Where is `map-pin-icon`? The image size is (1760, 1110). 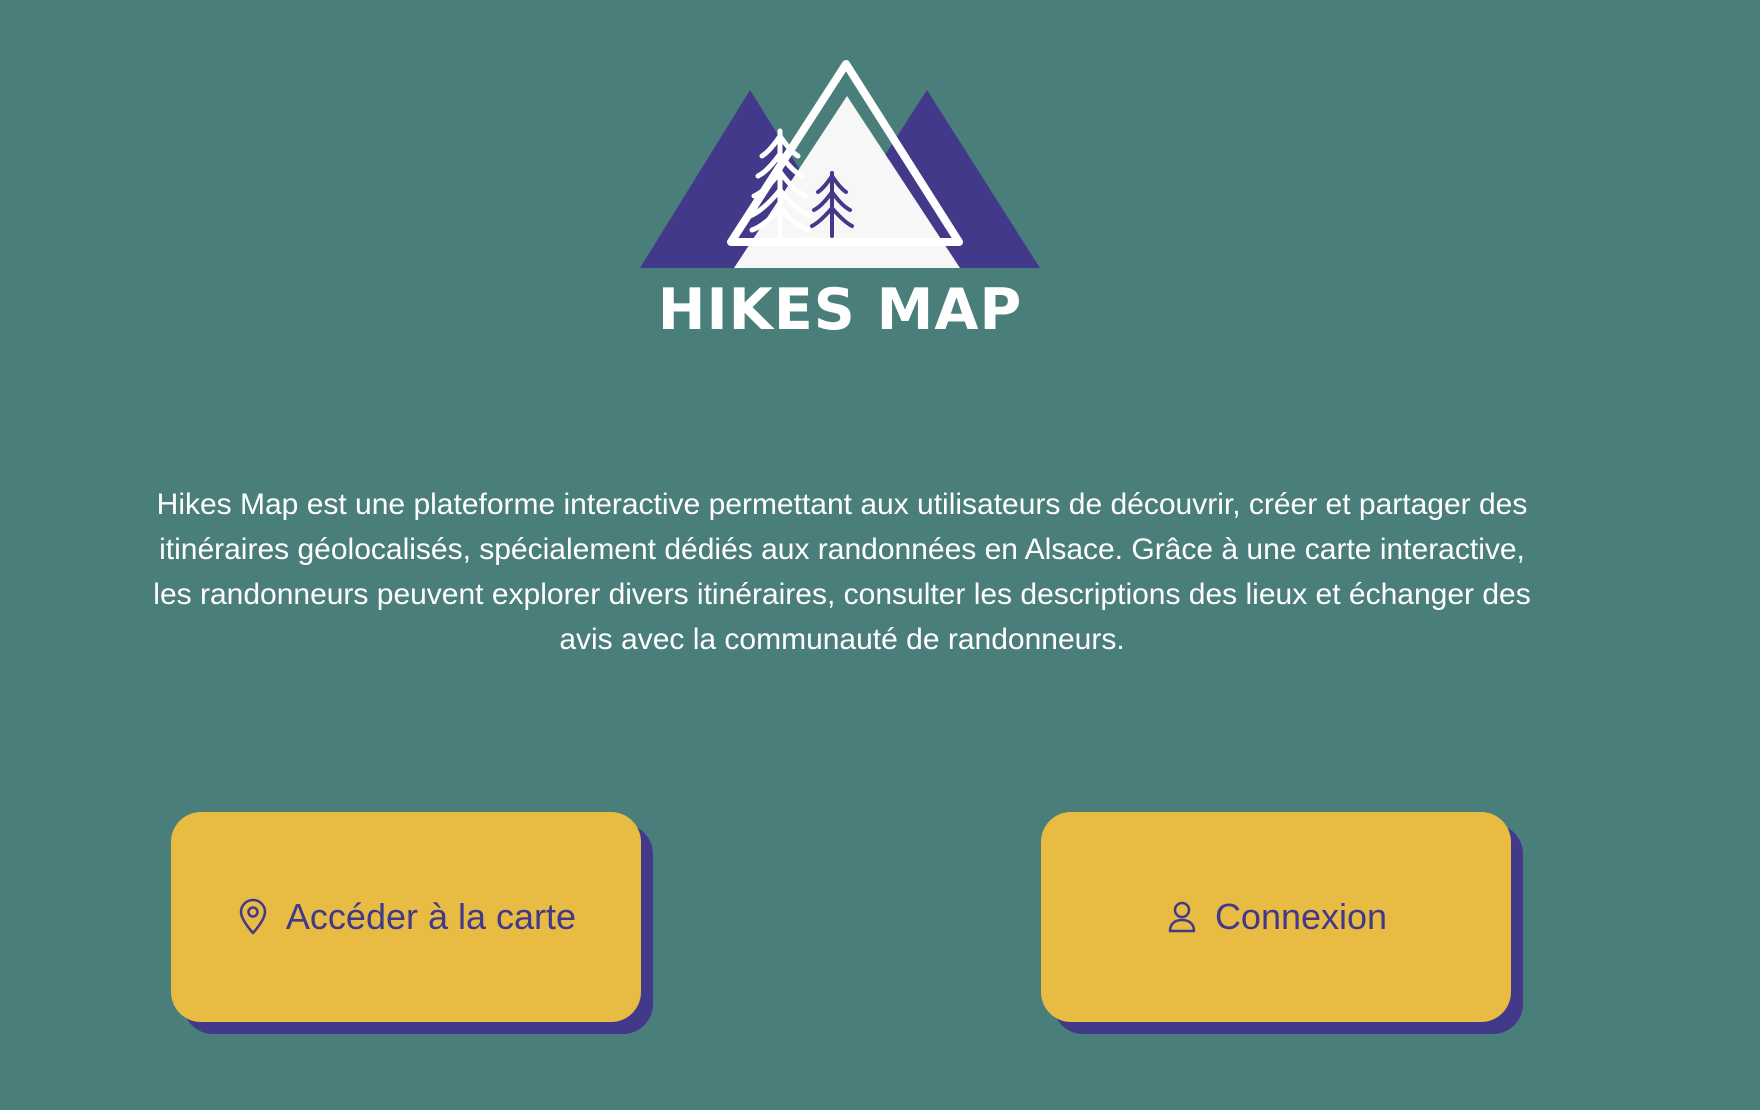 map-pin-icon is located at coordinates (253, 917).